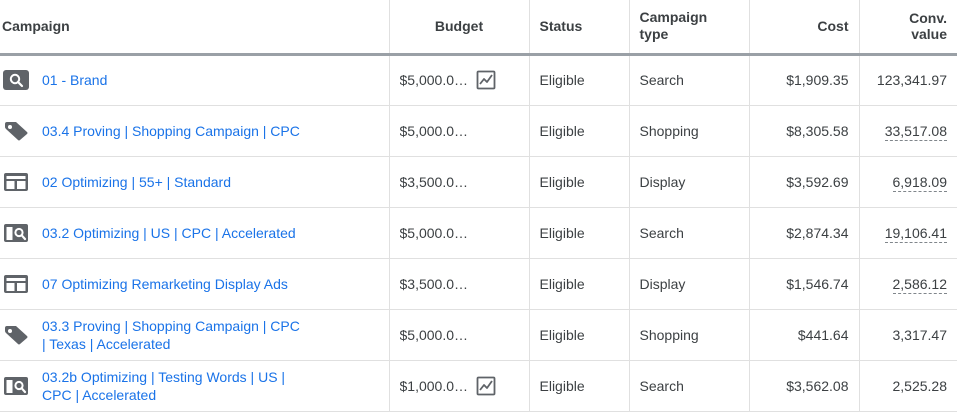 This screenshot has height=420, width=957. What do you see at coordinates (171, 131) in the screenshot?
I see `campaign-name-link: 03.4 Proving | Shopping Campaign | CPC` at bounding box center [171, 131].